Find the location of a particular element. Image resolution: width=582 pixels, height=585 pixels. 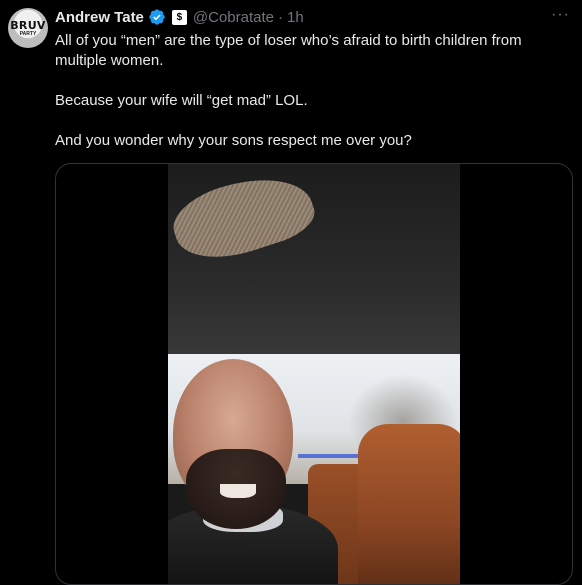

author-avatar: BRUV PARTY is located at coordinates (28, 28).